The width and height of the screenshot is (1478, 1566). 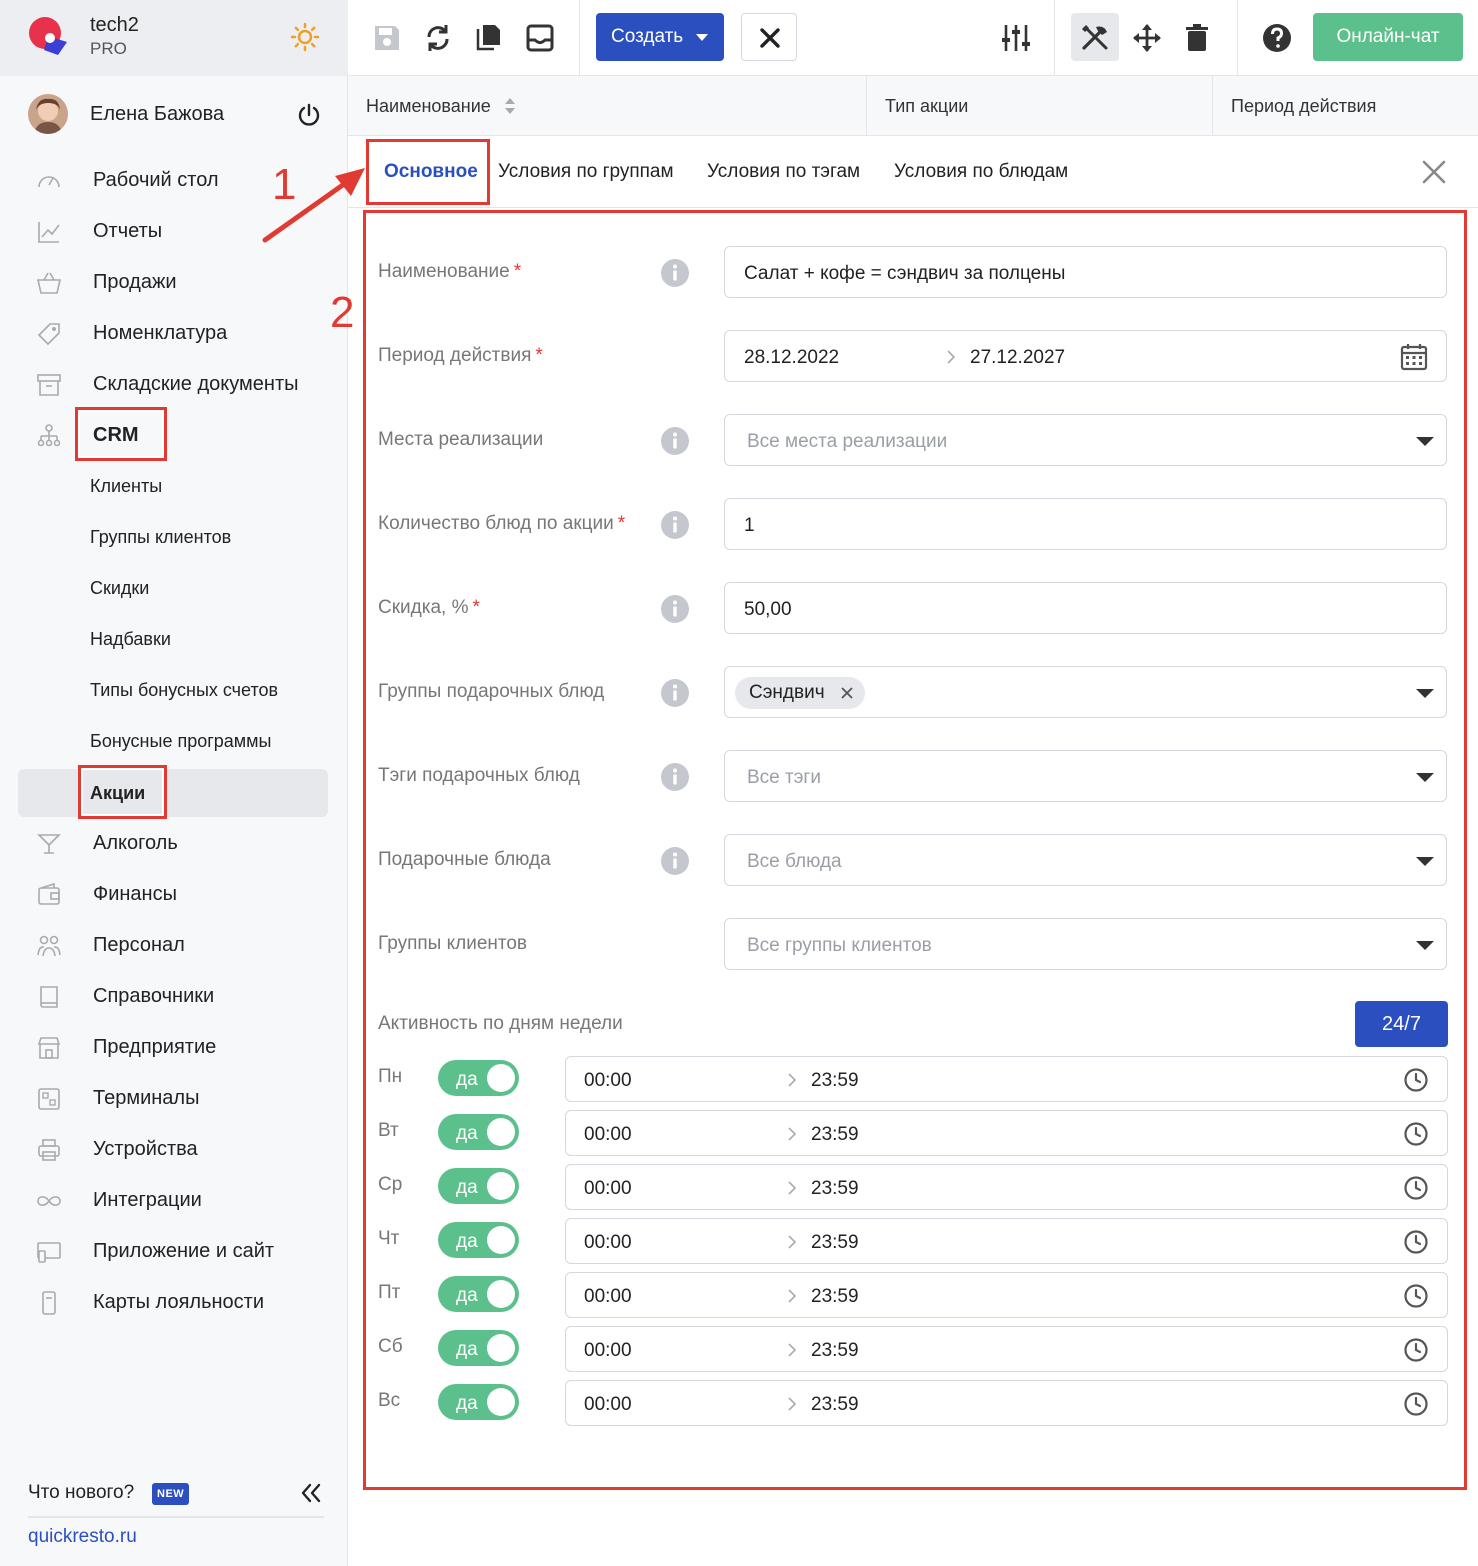 I want to click on sidebar-item-crm: CRM, so click(x=173, y=435).